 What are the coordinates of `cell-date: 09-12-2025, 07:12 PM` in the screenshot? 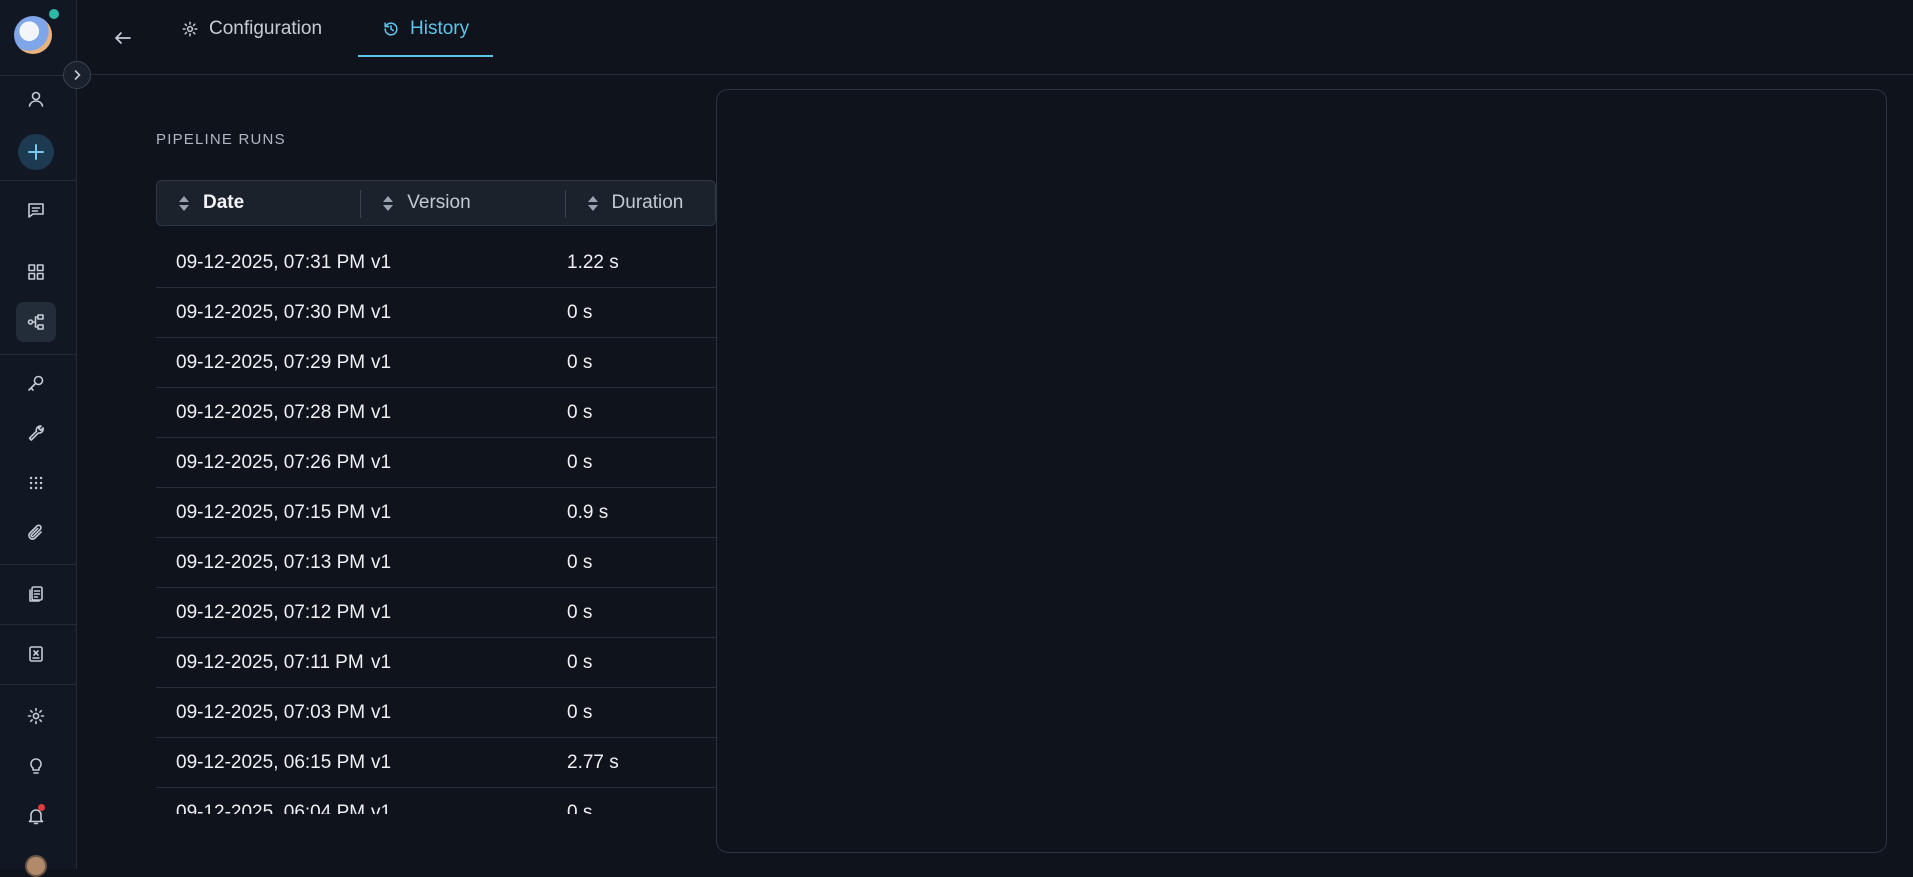 It's located at (271, 612).